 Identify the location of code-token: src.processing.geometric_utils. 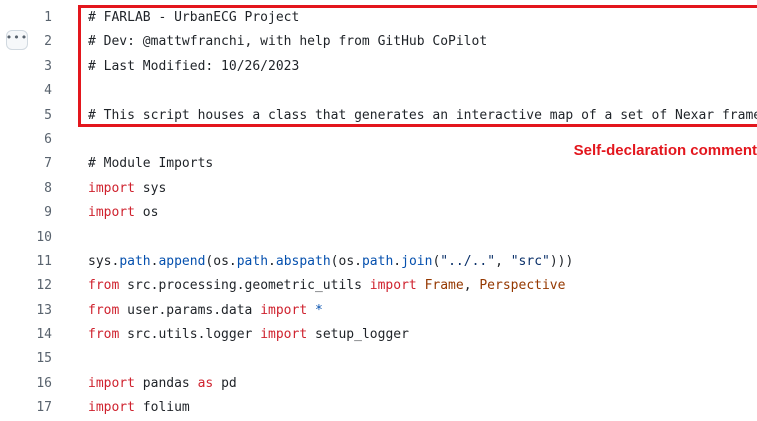
(244, 286).